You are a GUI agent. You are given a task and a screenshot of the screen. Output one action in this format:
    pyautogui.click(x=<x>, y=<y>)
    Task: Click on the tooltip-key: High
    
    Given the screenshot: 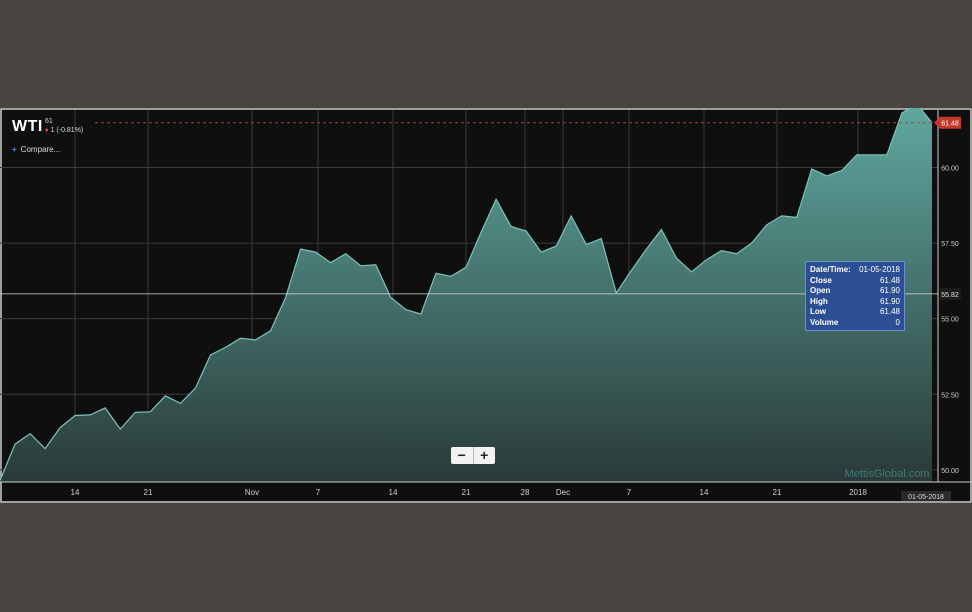 What is the action you would take?
    pyautogui.click(x=819, y=301)
    